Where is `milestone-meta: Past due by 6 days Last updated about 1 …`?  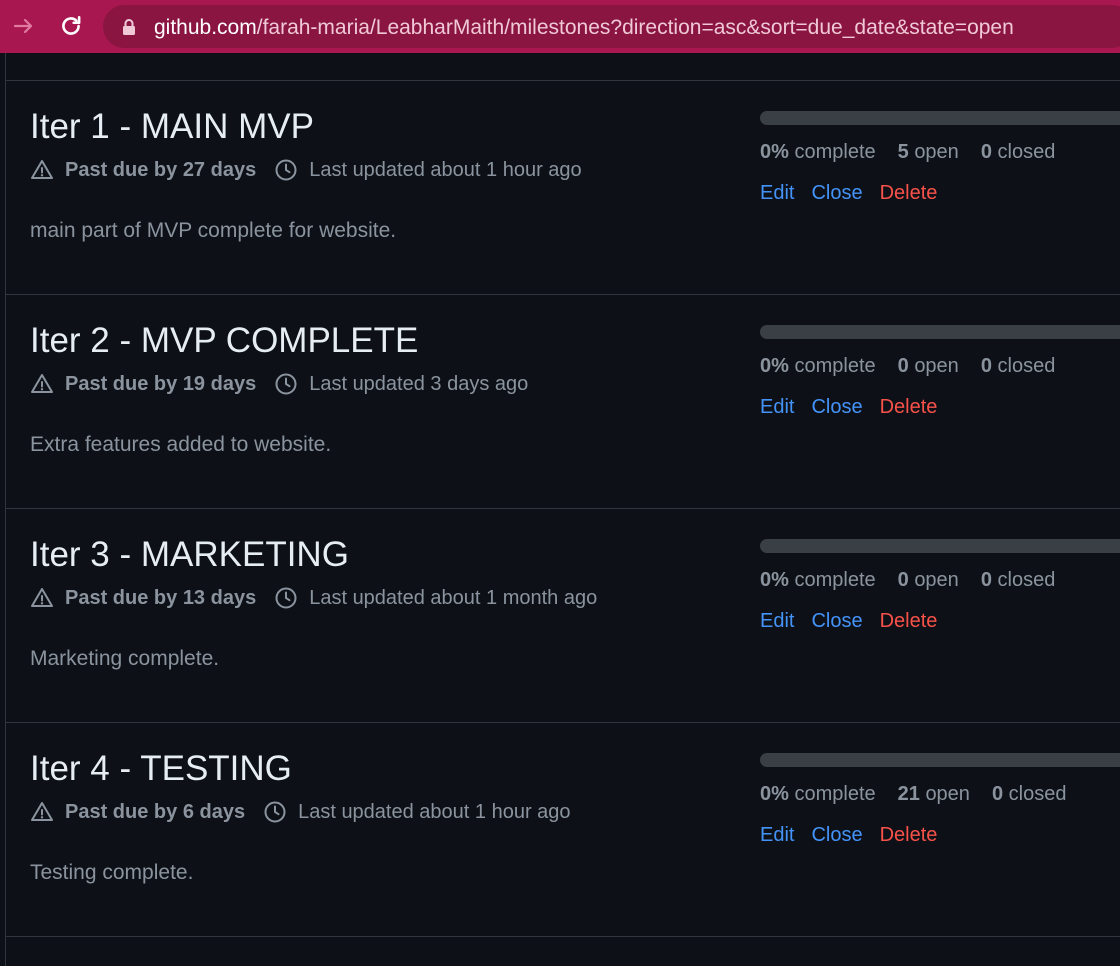
milestone-meta: Past due by 6 days Last updated about 1 … is located at coordinates (300, 812).